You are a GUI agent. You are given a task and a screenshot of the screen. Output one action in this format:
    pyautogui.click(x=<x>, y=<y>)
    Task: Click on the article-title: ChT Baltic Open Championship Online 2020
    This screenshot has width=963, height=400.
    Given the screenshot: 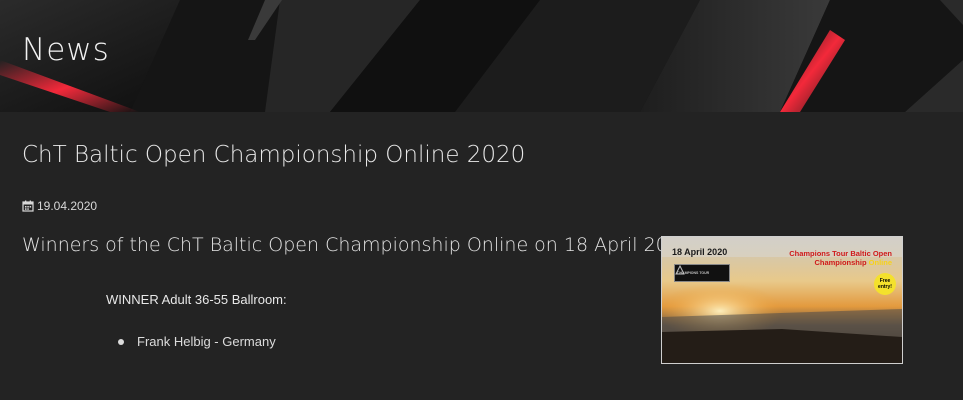 What is the action you would take?
    pyautogui.click(x=273, y=155)
    